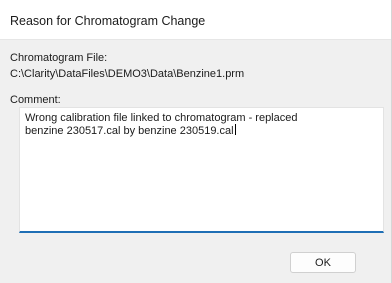 This screenshot has height=283, width=392. I want to click on chromatogram-file-label: Chromatogram File:, so click(59, 58).